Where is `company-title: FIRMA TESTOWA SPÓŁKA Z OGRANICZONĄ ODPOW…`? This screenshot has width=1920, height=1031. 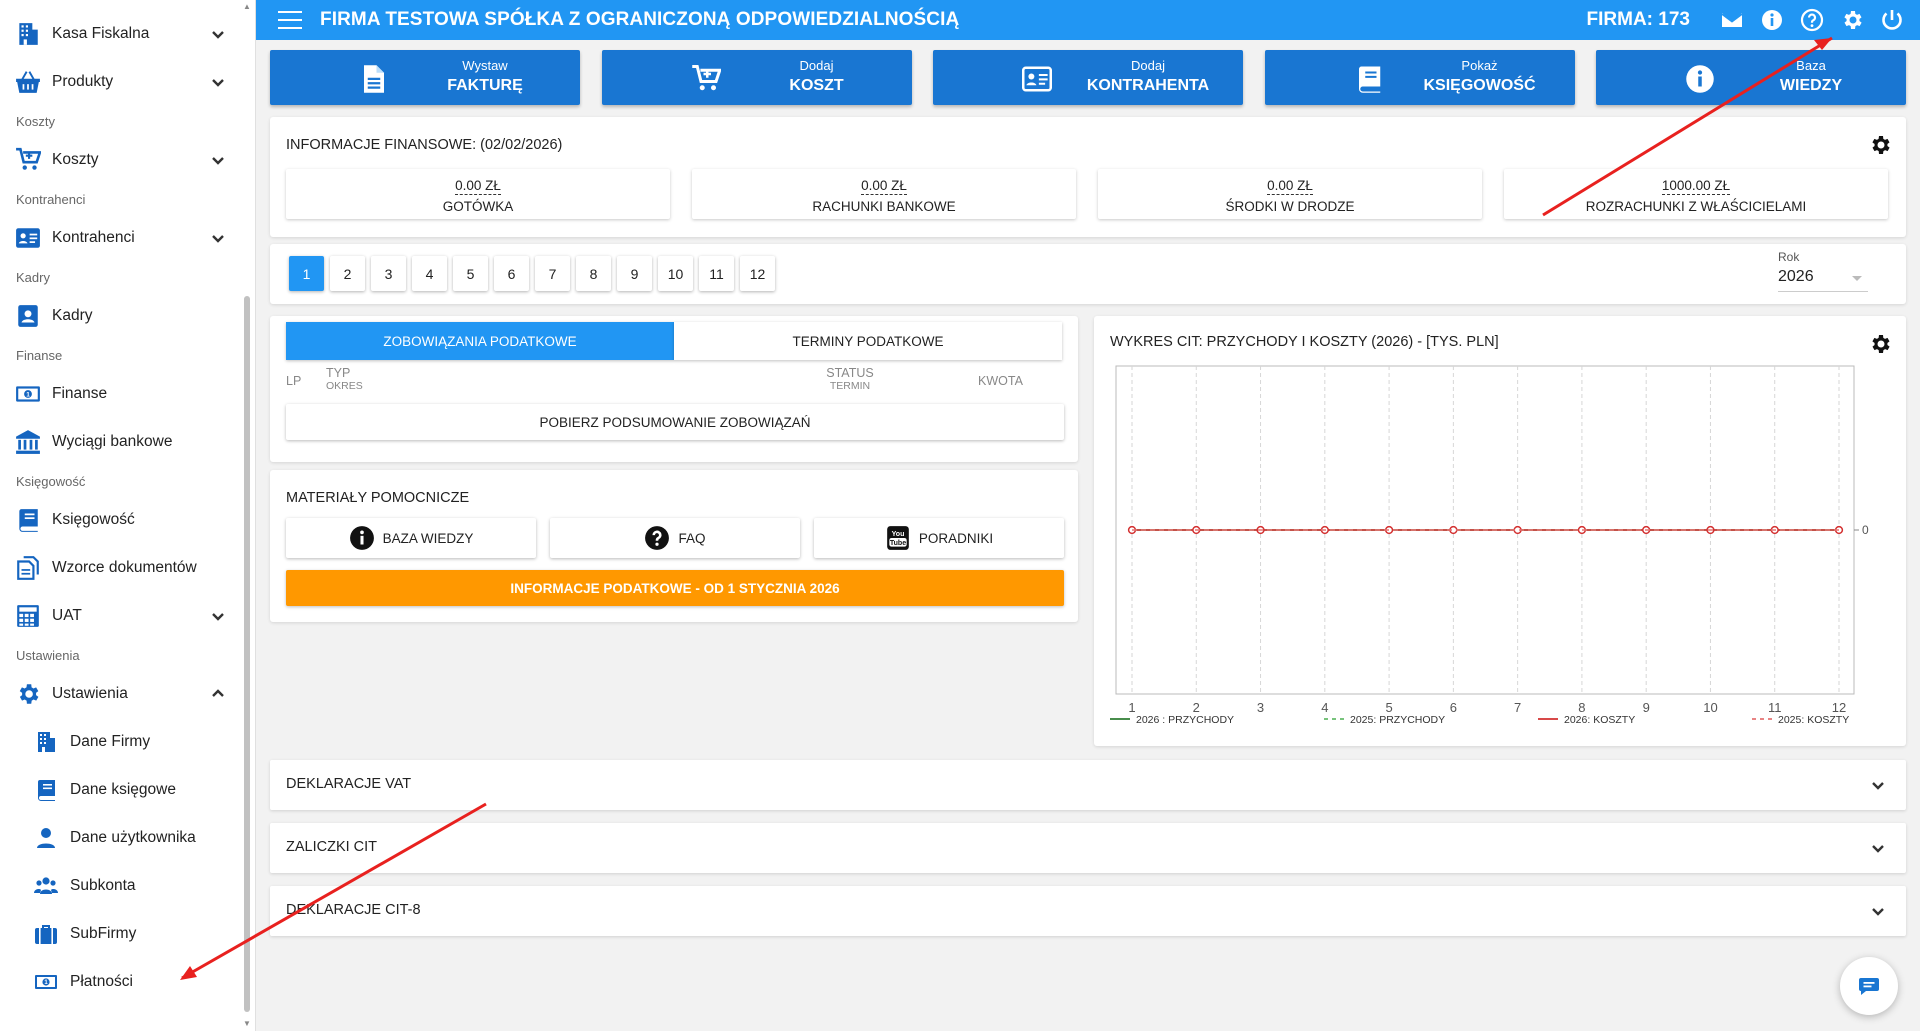 company-title: FIRMA TESTOWA SPÓŁKA Z OGRANICZONĄ ODPOW… is located at coordinates (640, 19).